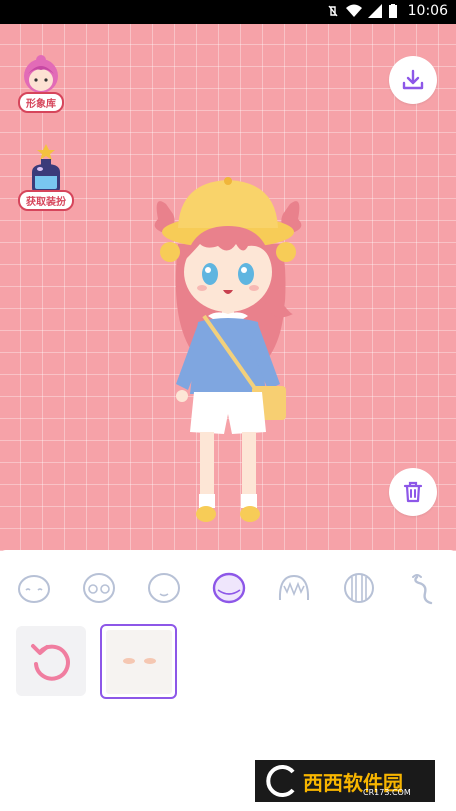 The width and height of the screenshot is (456, 811). Describe the element at coordinates (375, 11) in the screenshot. I see `signal-icon` at that location.